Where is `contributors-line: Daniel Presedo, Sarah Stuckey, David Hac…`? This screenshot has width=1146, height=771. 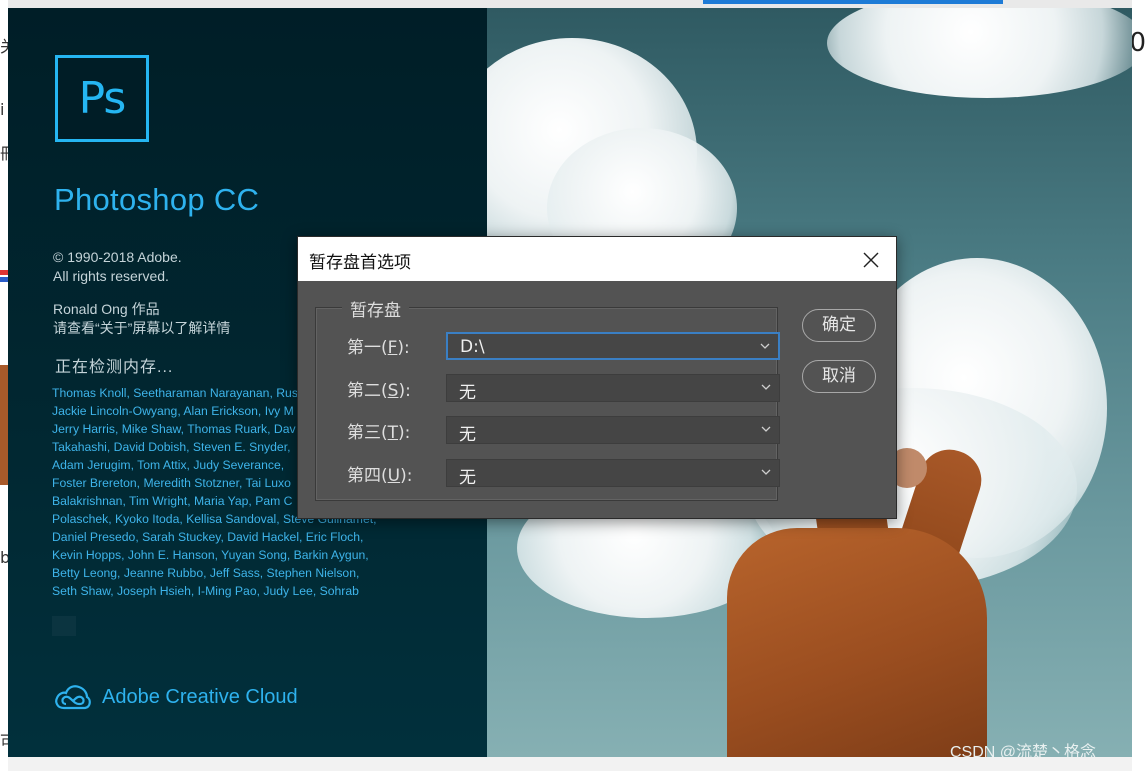
contributors-line: Daniel Presedo, Sarah Stuckey, David Hac… is located at coordinates (208, 537).